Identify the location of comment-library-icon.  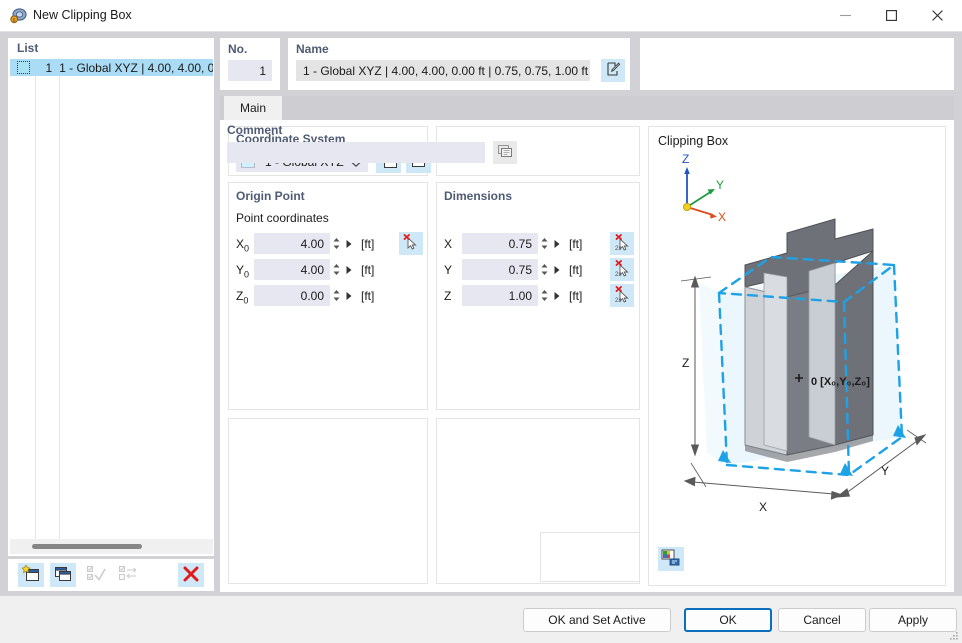
(505, 153).